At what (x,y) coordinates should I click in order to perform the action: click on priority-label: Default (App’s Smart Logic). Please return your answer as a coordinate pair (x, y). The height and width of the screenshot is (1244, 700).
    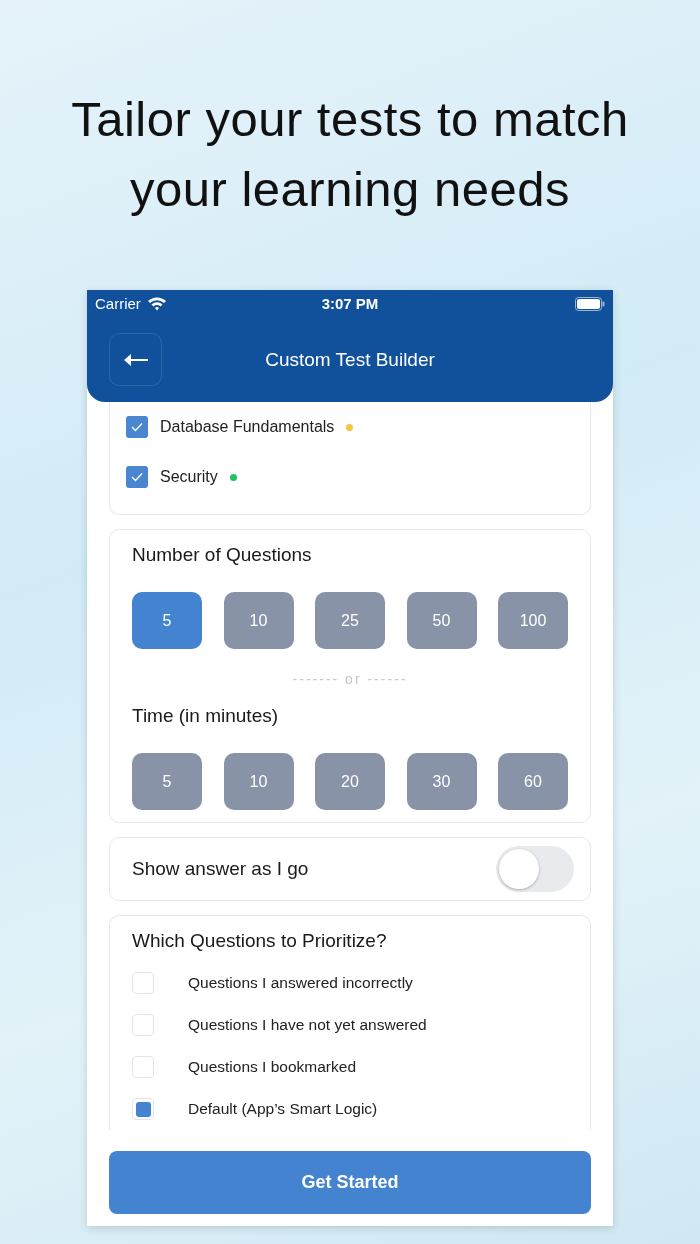
    Looking at the image, I should click on (283, 1109).